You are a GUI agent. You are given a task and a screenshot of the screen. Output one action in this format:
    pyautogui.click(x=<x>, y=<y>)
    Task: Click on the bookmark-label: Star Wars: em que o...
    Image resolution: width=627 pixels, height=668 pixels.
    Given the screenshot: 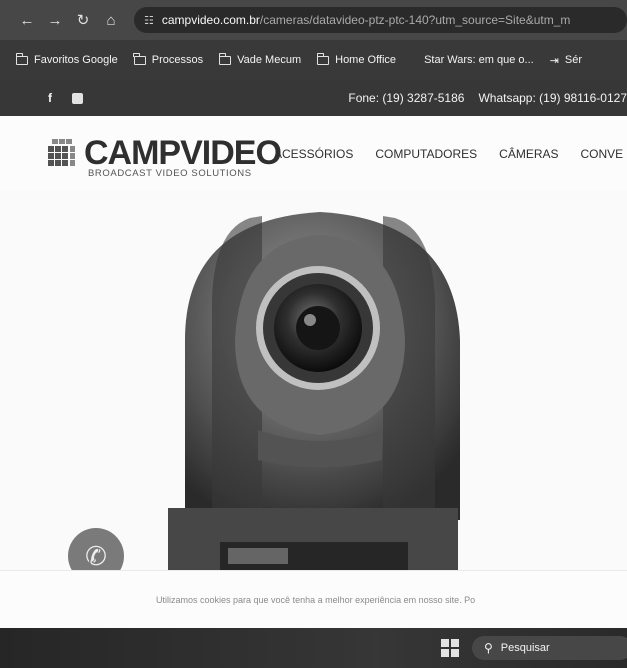 What is the action you would take?
    pyautogui.click(x=479, y=60)
    